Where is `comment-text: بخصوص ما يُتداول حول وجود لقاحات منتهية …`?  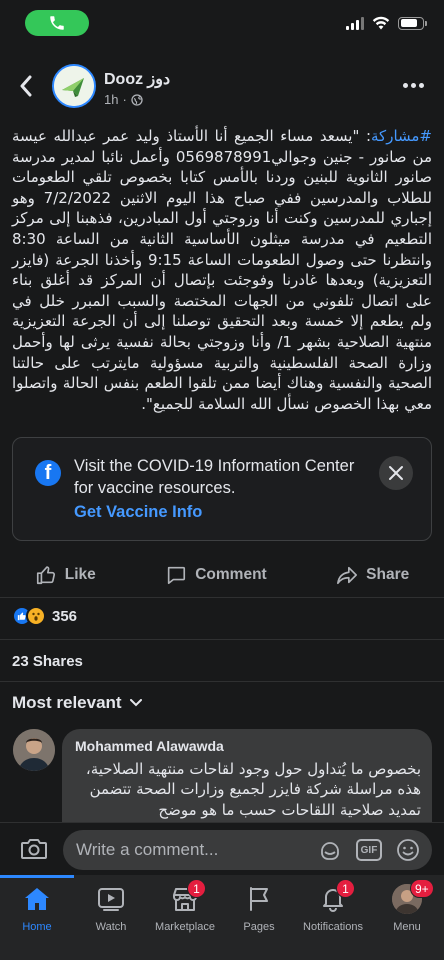 comment-text: بخصوص ما يُتداول حول وجود لقاحات منتهية … is located at coordinates (253, 789).